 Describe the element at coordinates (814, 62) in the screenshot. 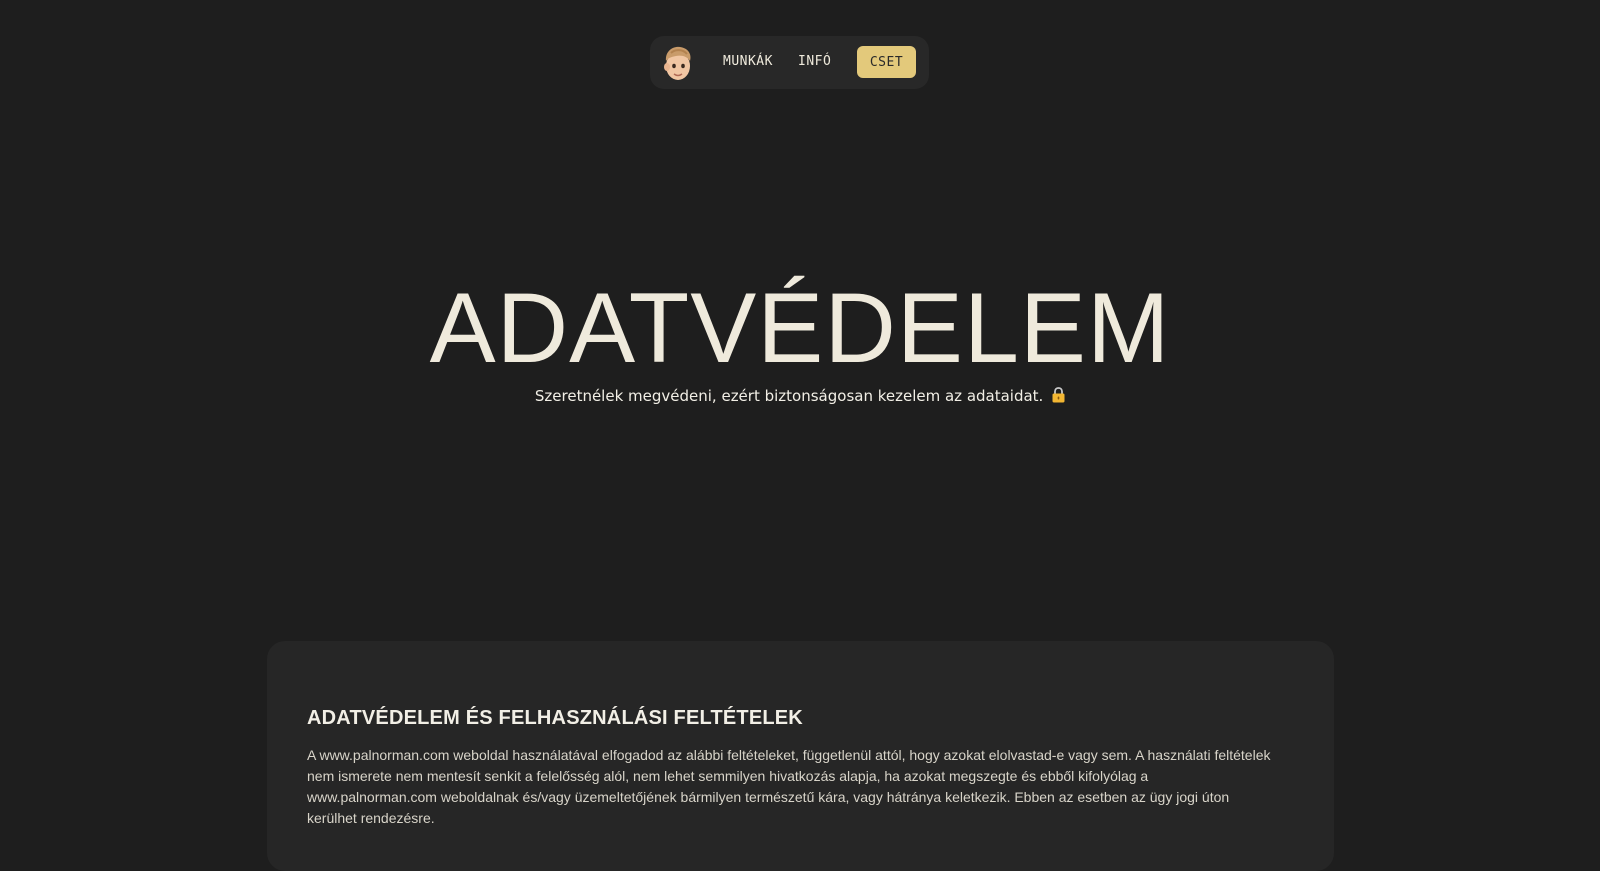

I see `nav-link-info: INFÓ` at that location.